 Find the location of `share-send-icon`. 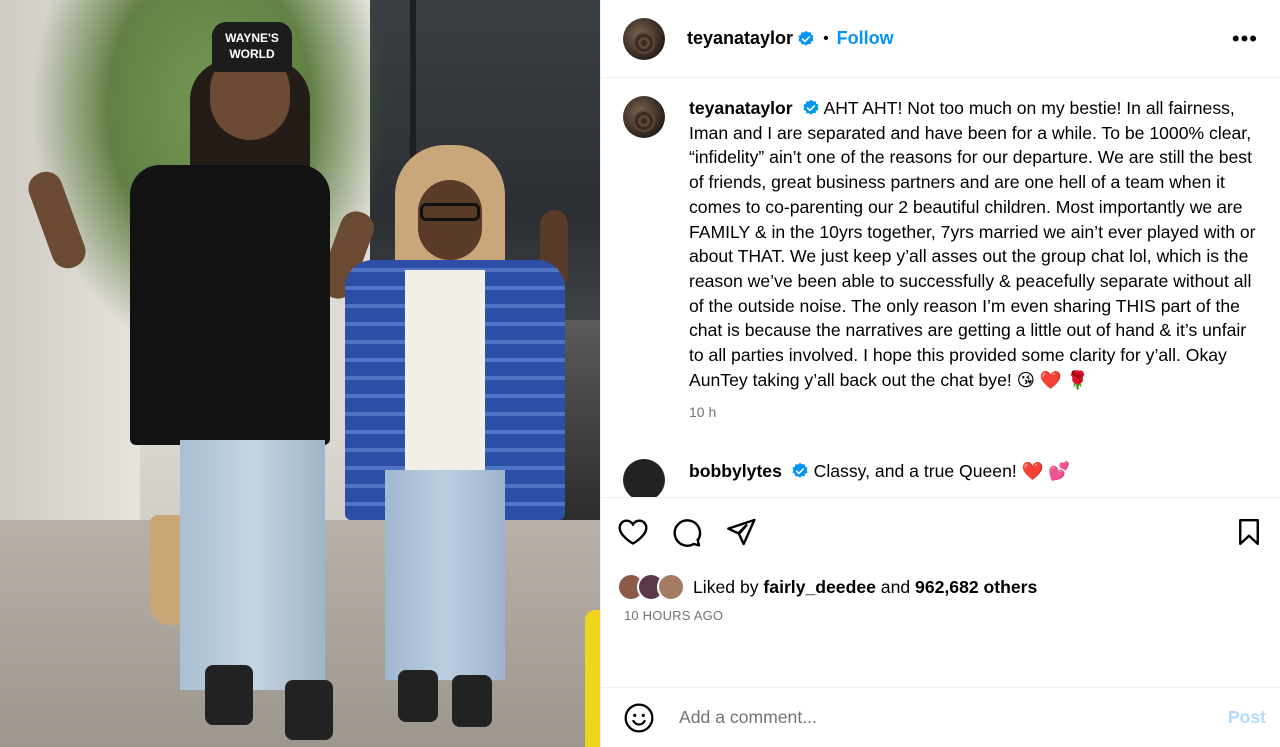

share-send-icon is located at coordinates (741, 532).